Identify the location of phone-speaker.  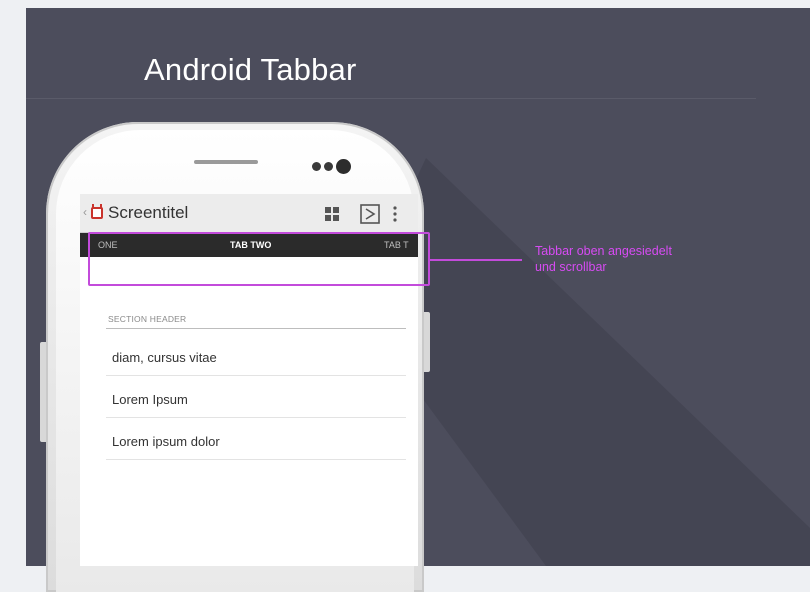
(226, 162).